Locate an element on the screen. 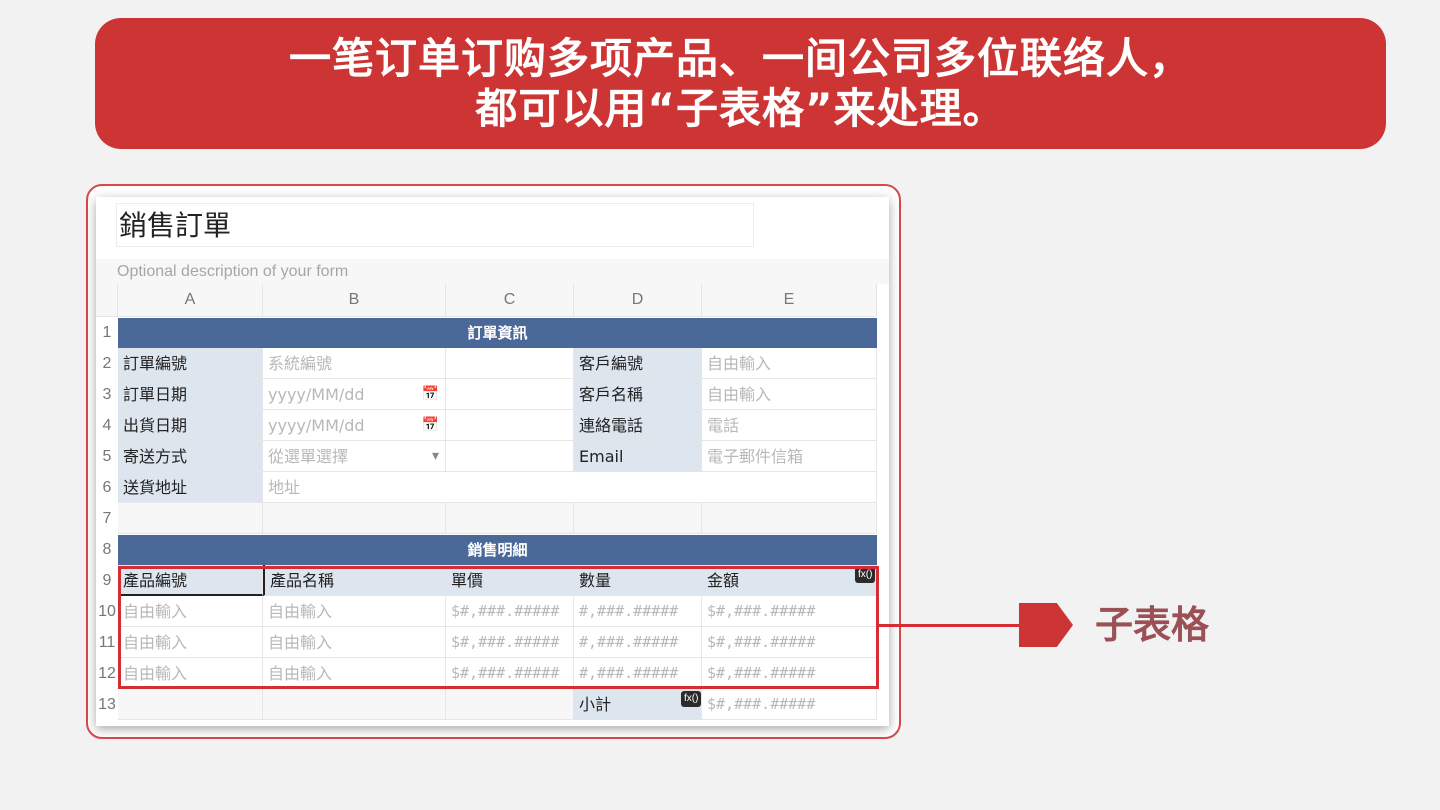 The height and width of the screenshot is (810, 1440). ship-method-placeholder: 從選單選擇 is located at coordinates (308, 456).